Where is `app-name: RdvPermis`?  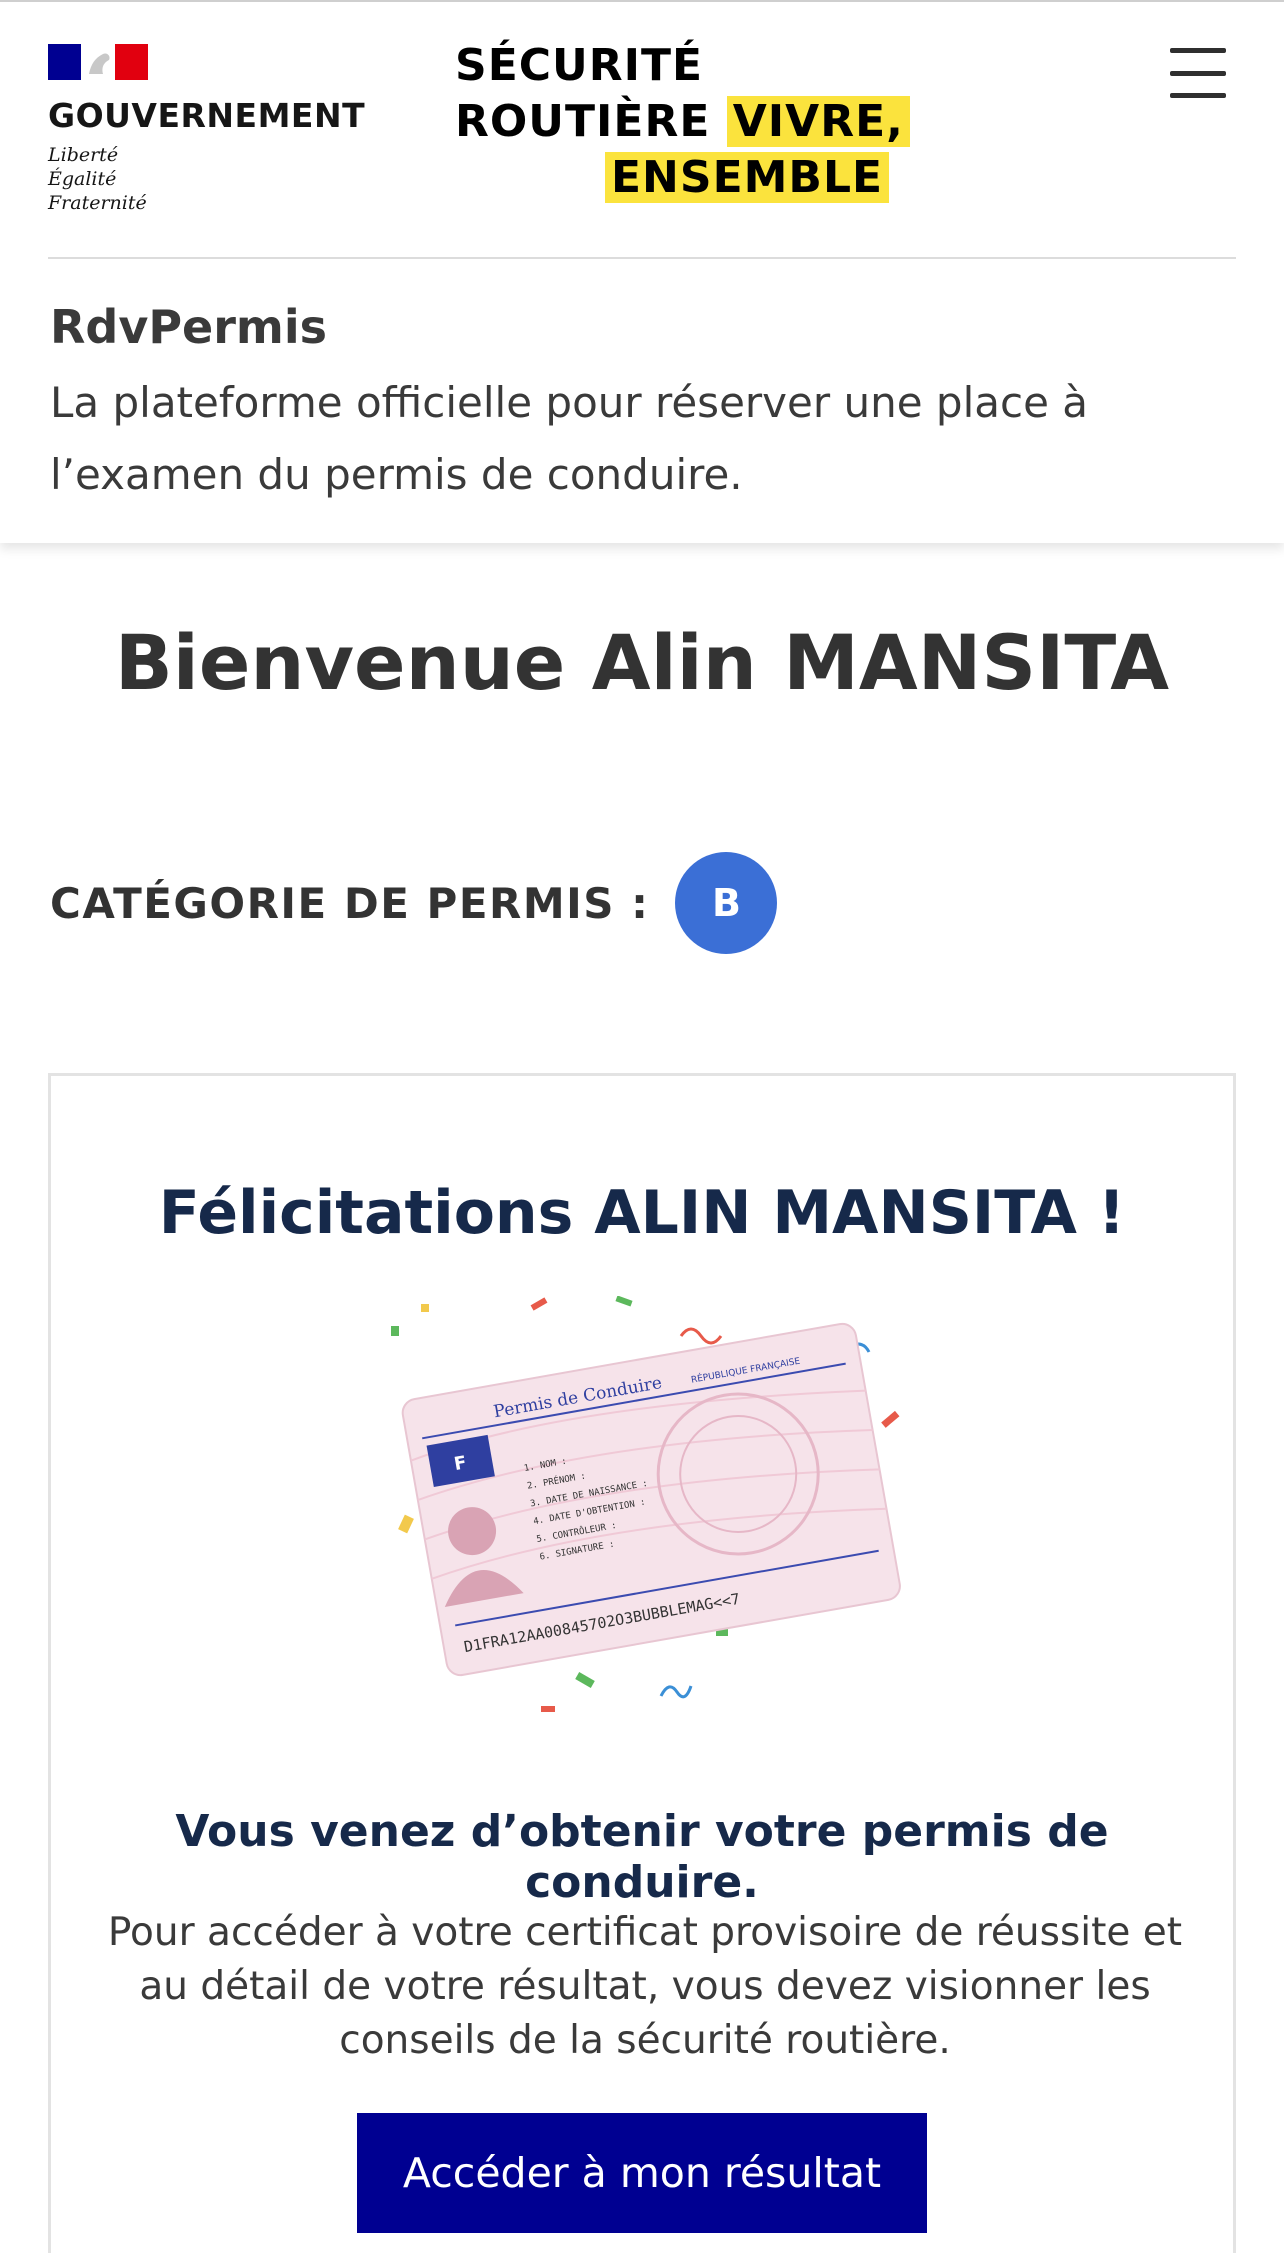 app-name: RdvPermis is located at coordinates (188, 327).